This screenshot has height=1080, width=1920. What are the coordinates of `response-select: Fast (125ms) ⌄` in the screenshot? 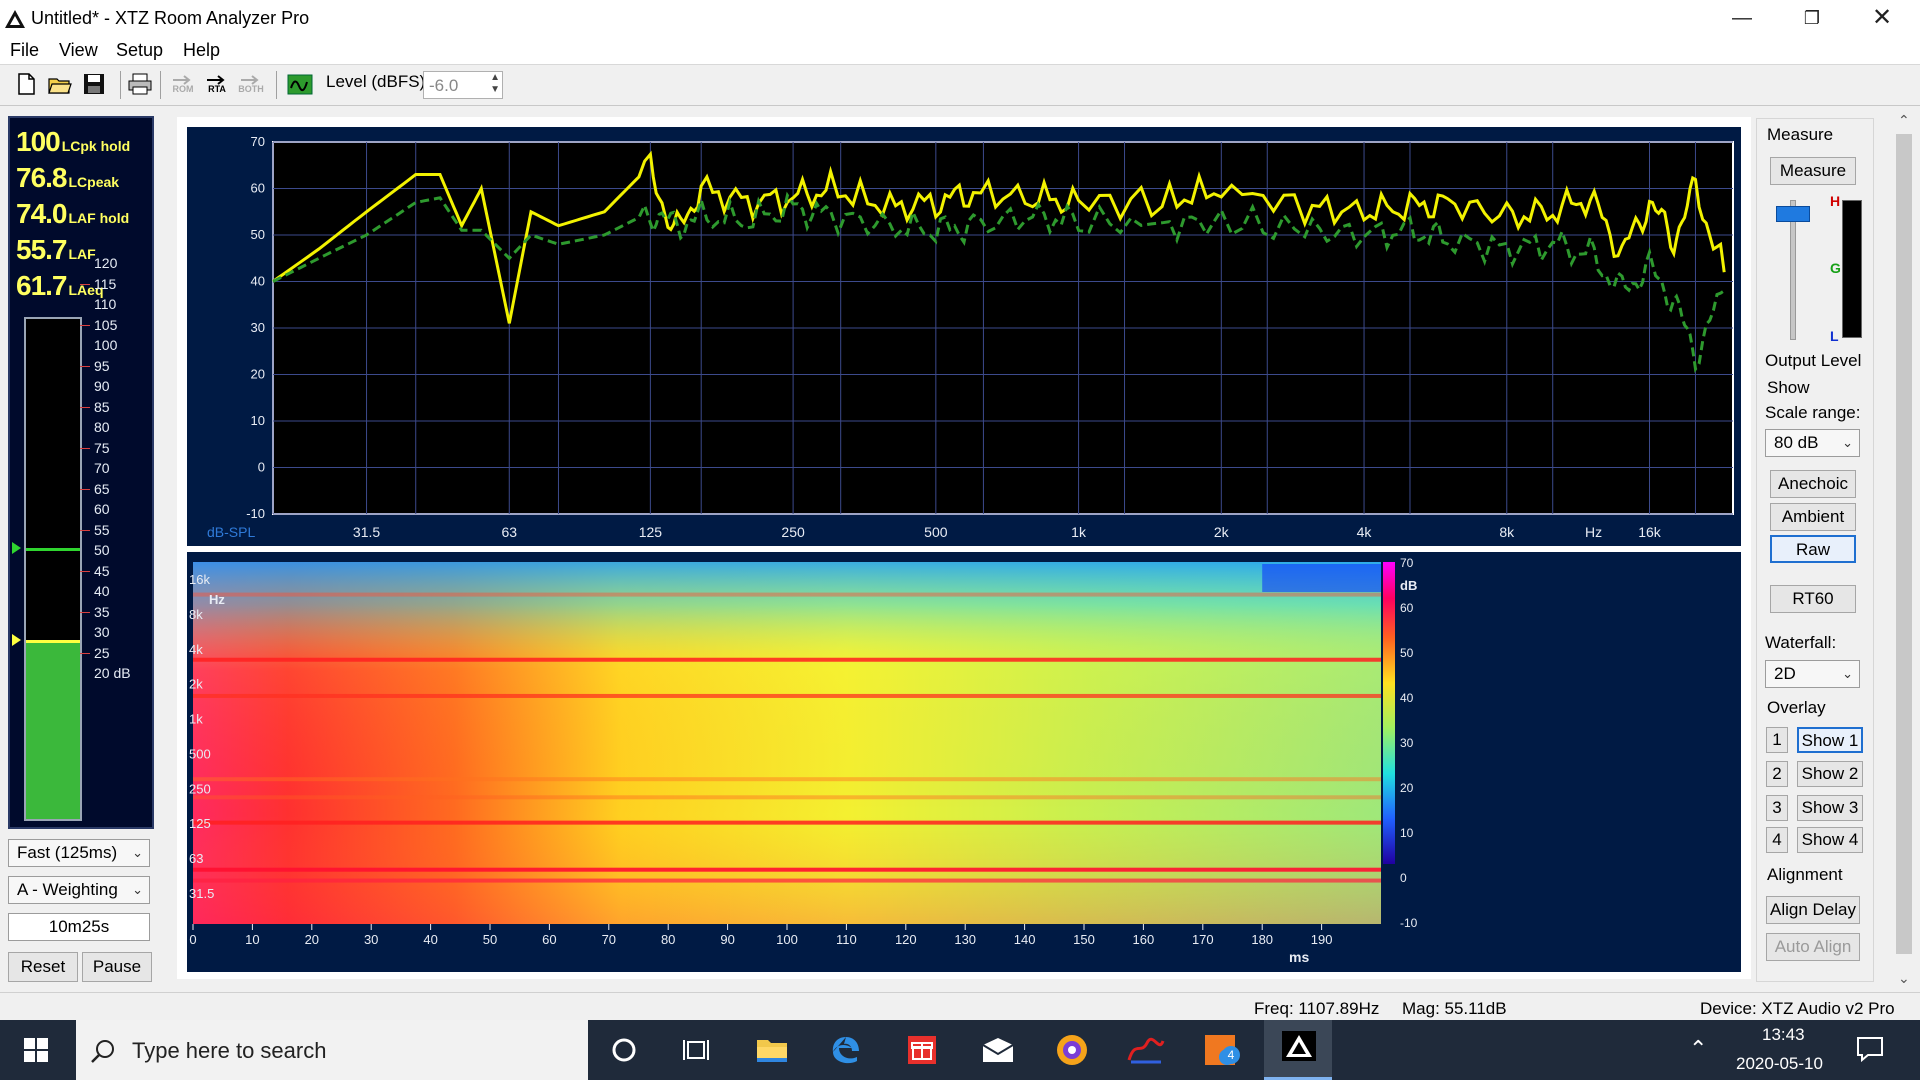 It's located at (79, 853).